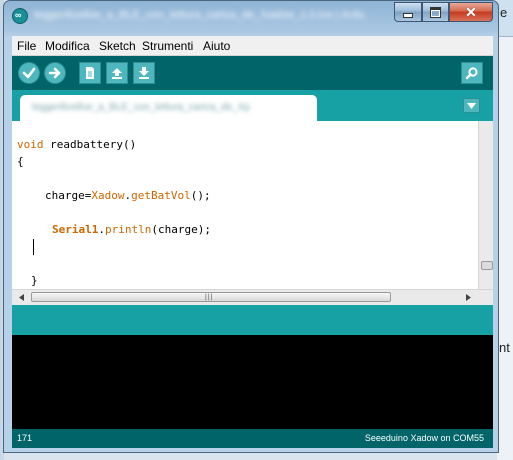 This screenshot has width=513, height=460. What do you see at coordinates (408, 15) in the screenshot?
I see `minimize-icon` at bounding box center [408, 15].